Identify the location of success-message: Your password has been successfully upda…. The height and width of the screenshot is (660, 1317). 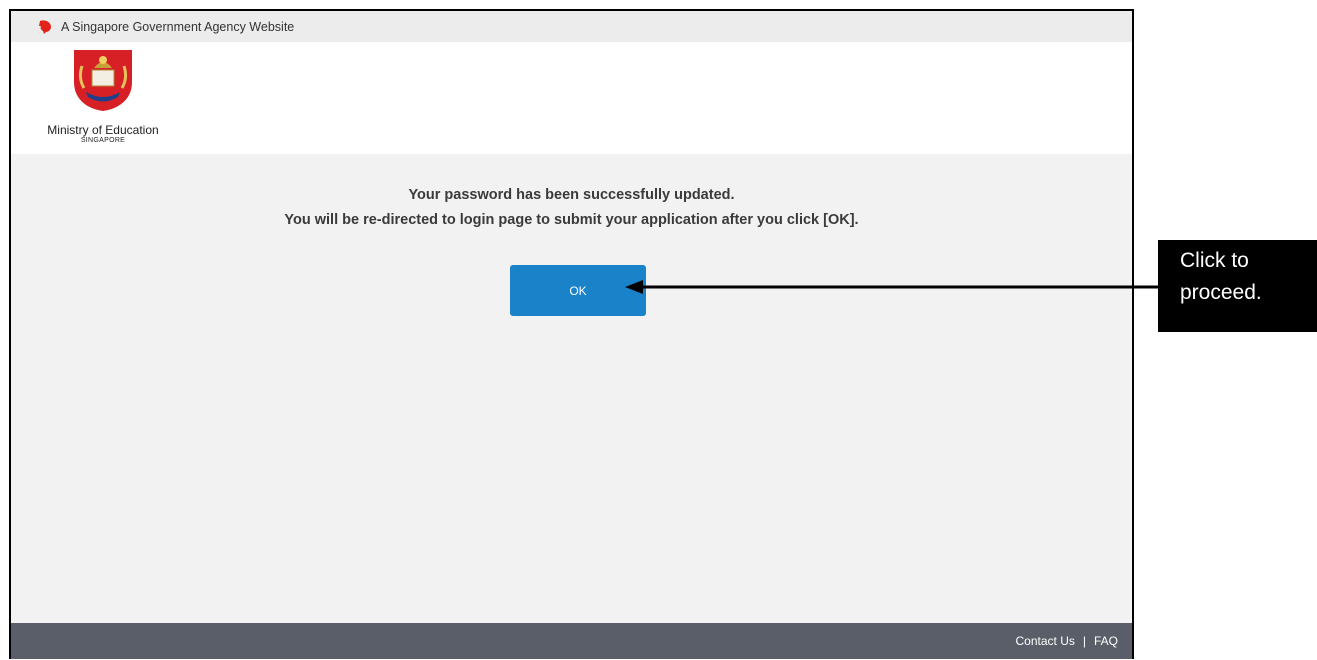
(571, 195).